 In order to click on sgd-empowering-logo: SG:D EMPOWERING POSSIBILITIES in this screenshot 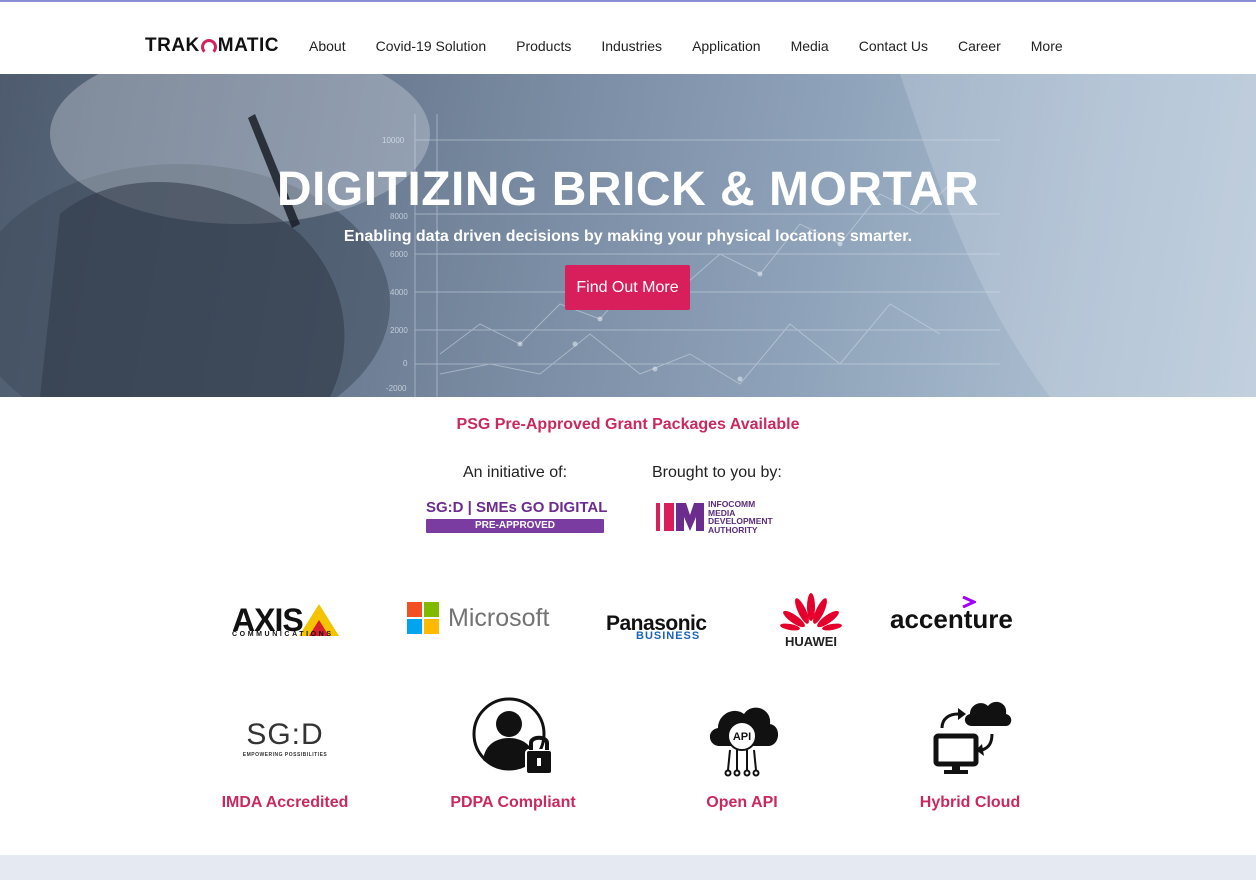, I will do `click(285, 738)`.